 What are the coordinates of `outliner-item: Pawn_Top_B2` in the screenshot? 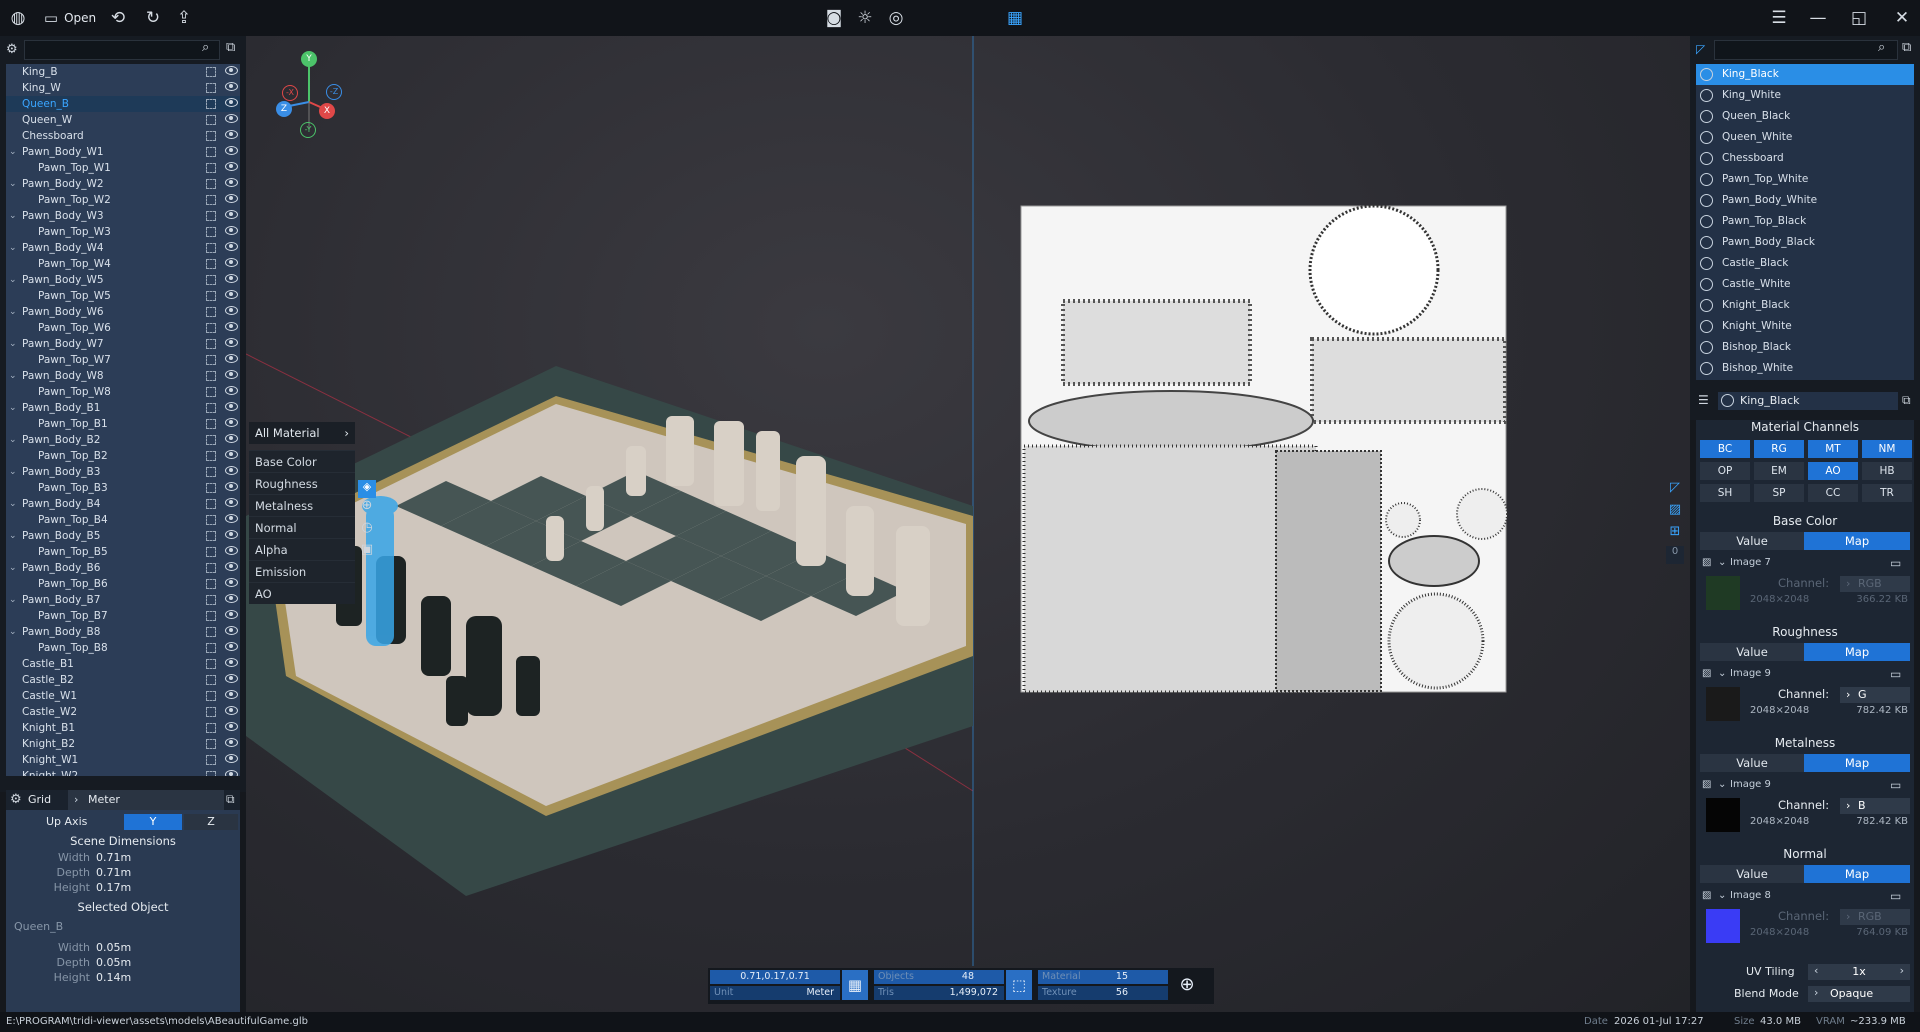 It's located at (123, 456).